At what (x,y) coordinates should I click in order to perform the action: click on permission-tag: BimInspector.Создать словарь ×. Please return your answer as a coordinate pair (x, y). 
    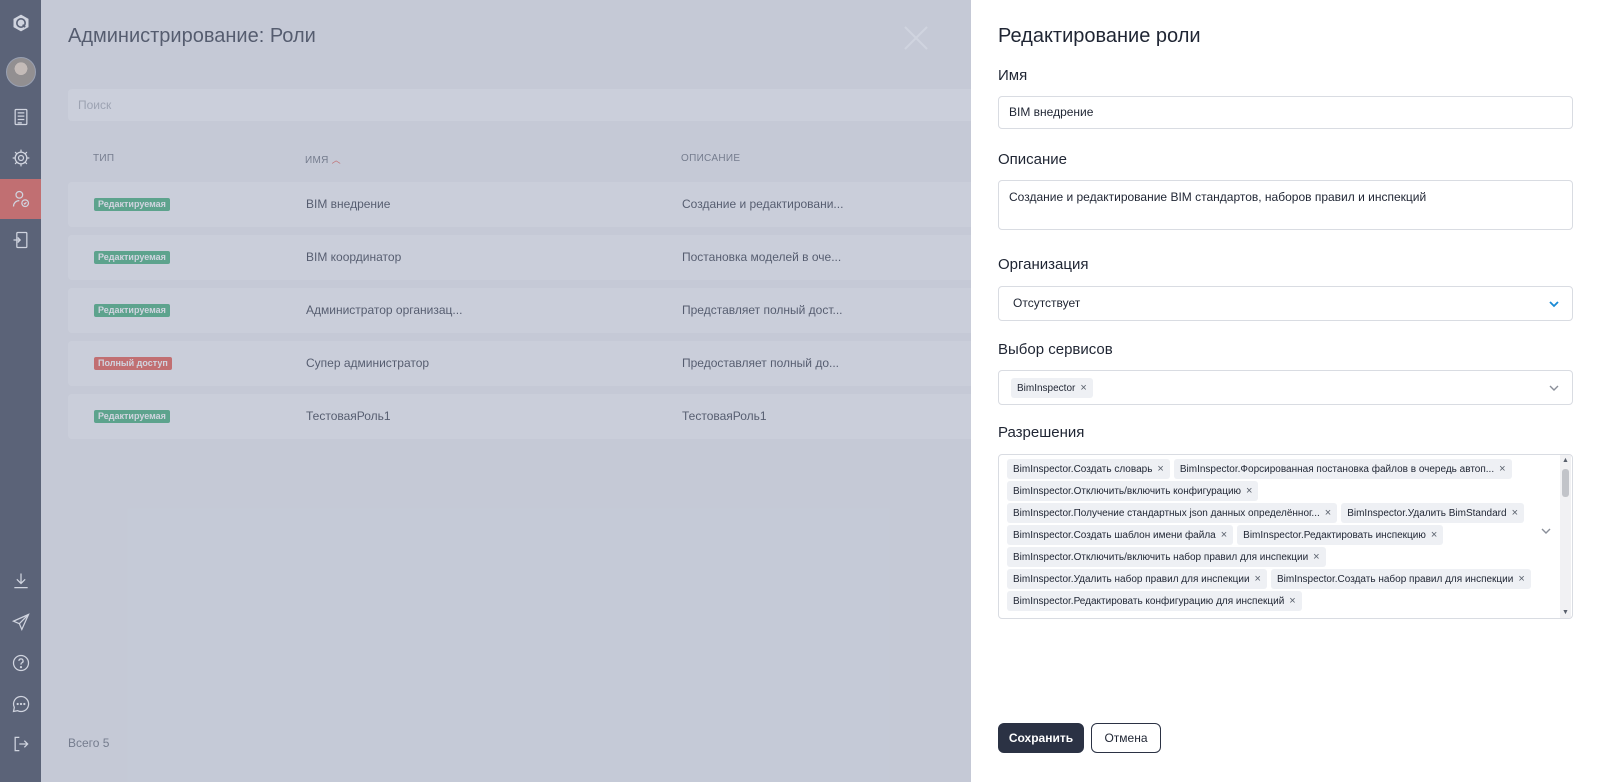
    Looking at the image, I should click on (1088, 469).